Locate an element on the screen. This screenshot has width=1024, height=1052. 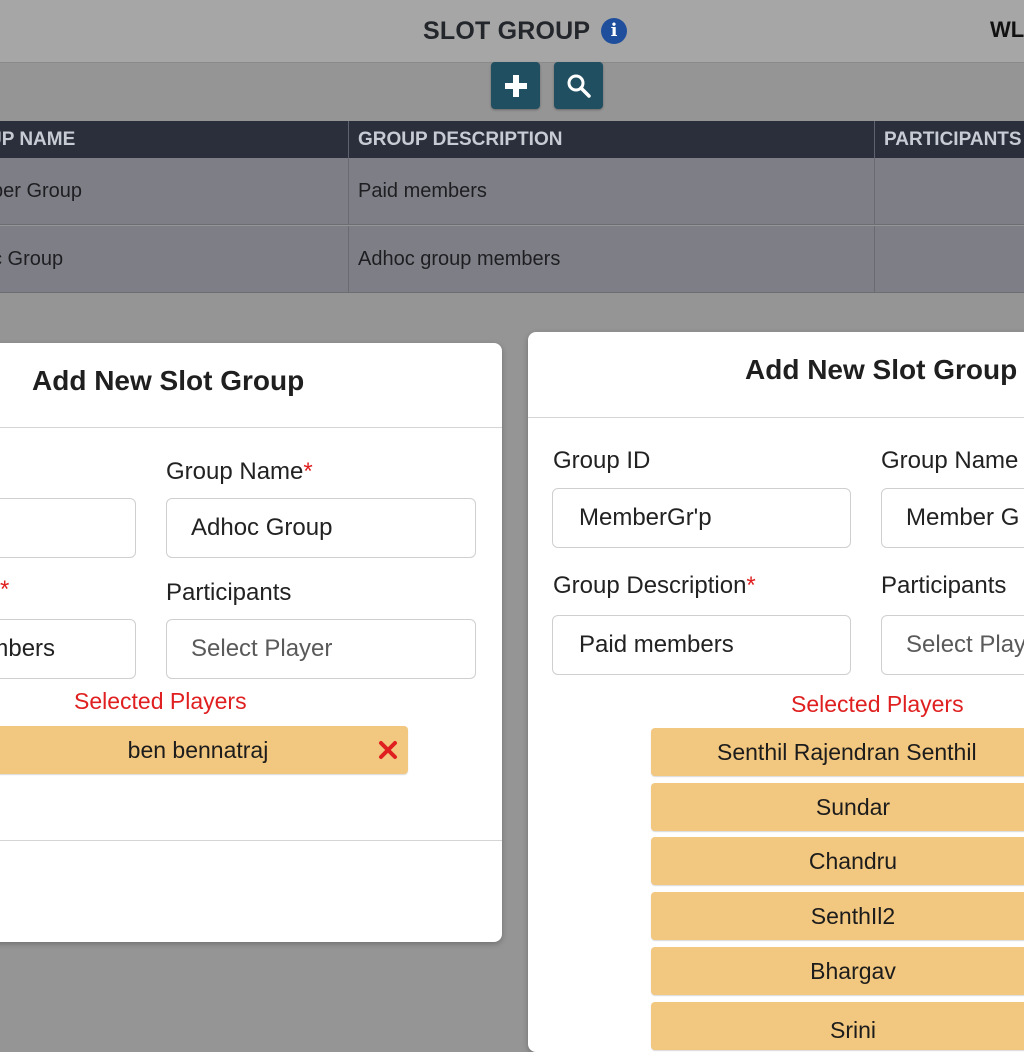
selected-player-chip: Srini is located at coordinates (837, 1026).